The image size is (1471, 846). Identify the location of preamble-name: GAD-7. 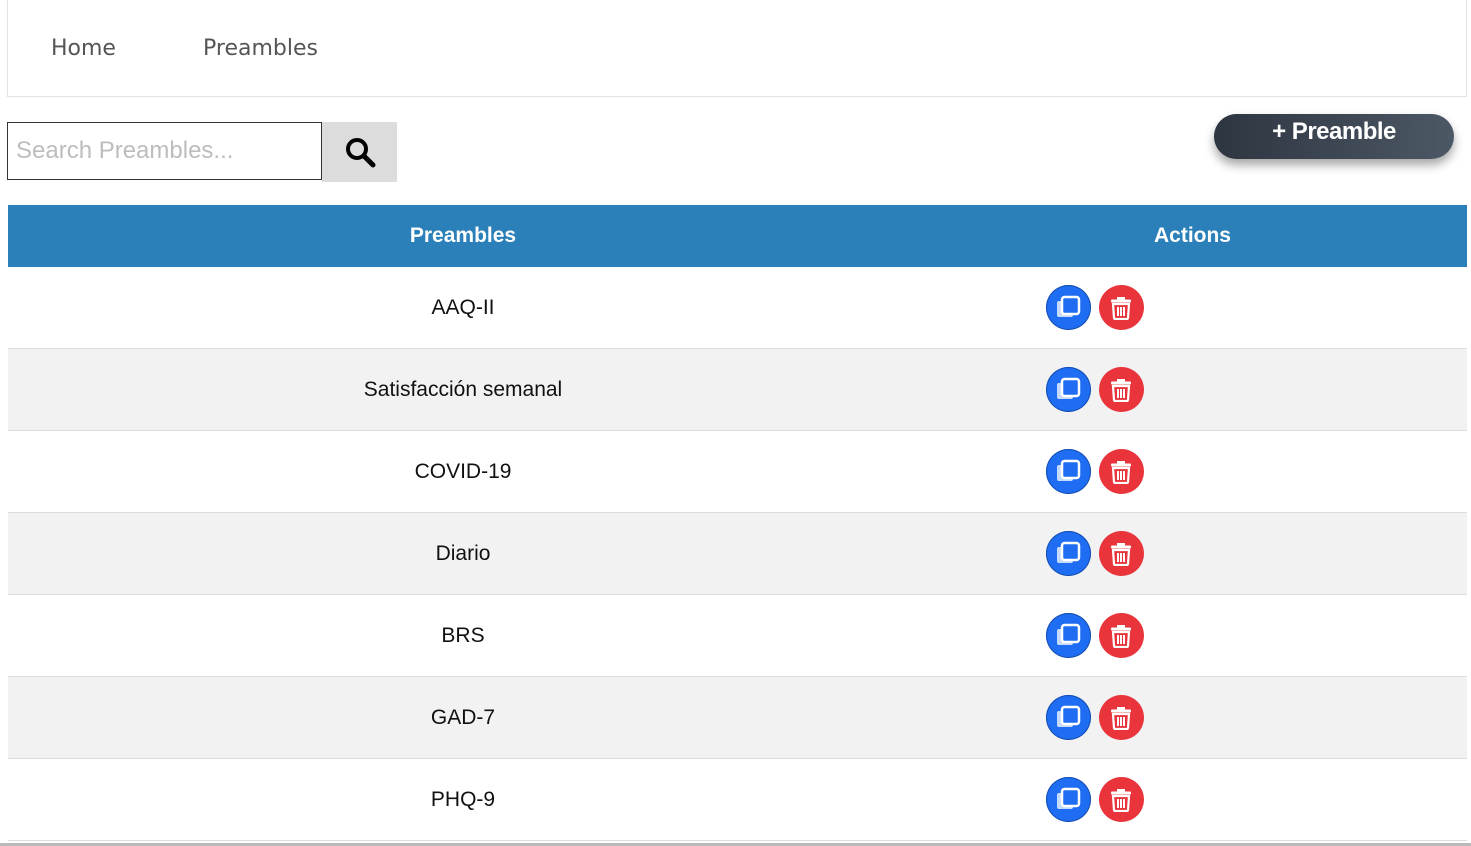
(463, 717).